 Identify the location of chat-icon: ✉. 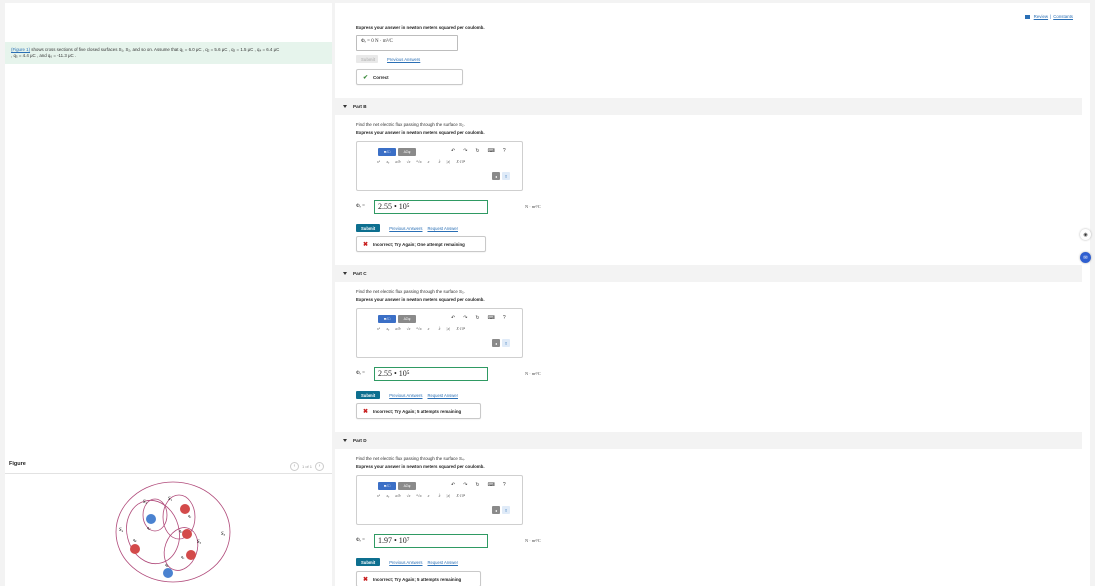
(1085, 257).